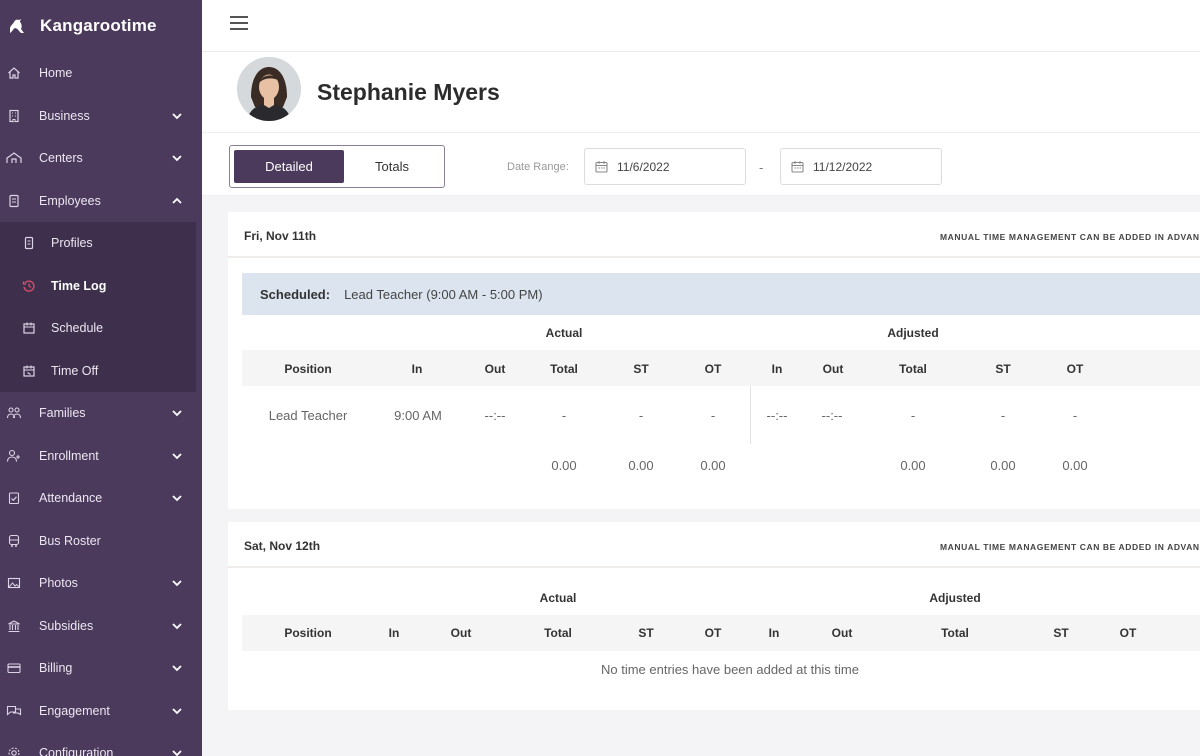 The image size is (1200, 756). What do you see at coordinates (14, 583) in the screenshot?
I see `photo-icon` at bounding box center [14, 583].